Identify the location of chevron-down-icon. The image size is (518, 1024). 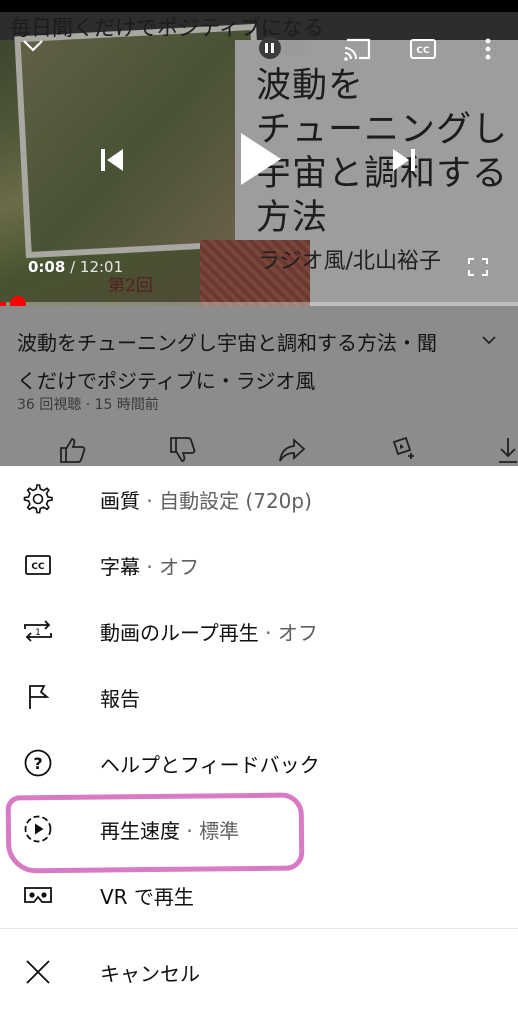
(33, 46).